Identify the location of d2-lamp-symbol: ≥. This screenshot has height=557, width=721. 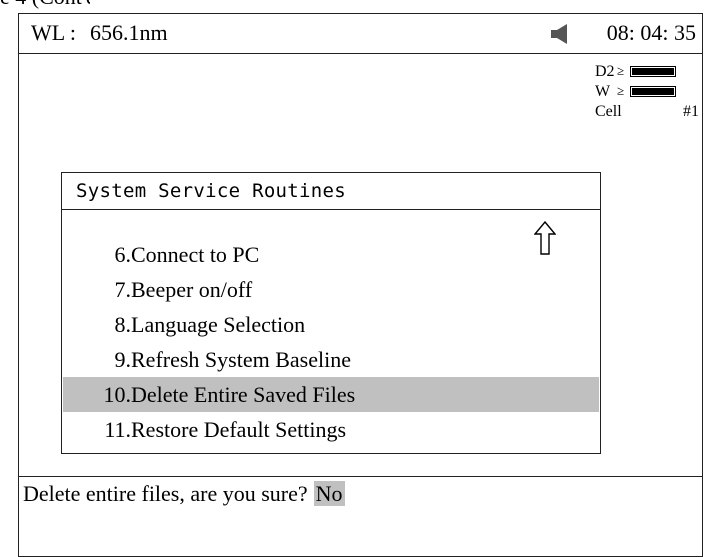
(621, 70).